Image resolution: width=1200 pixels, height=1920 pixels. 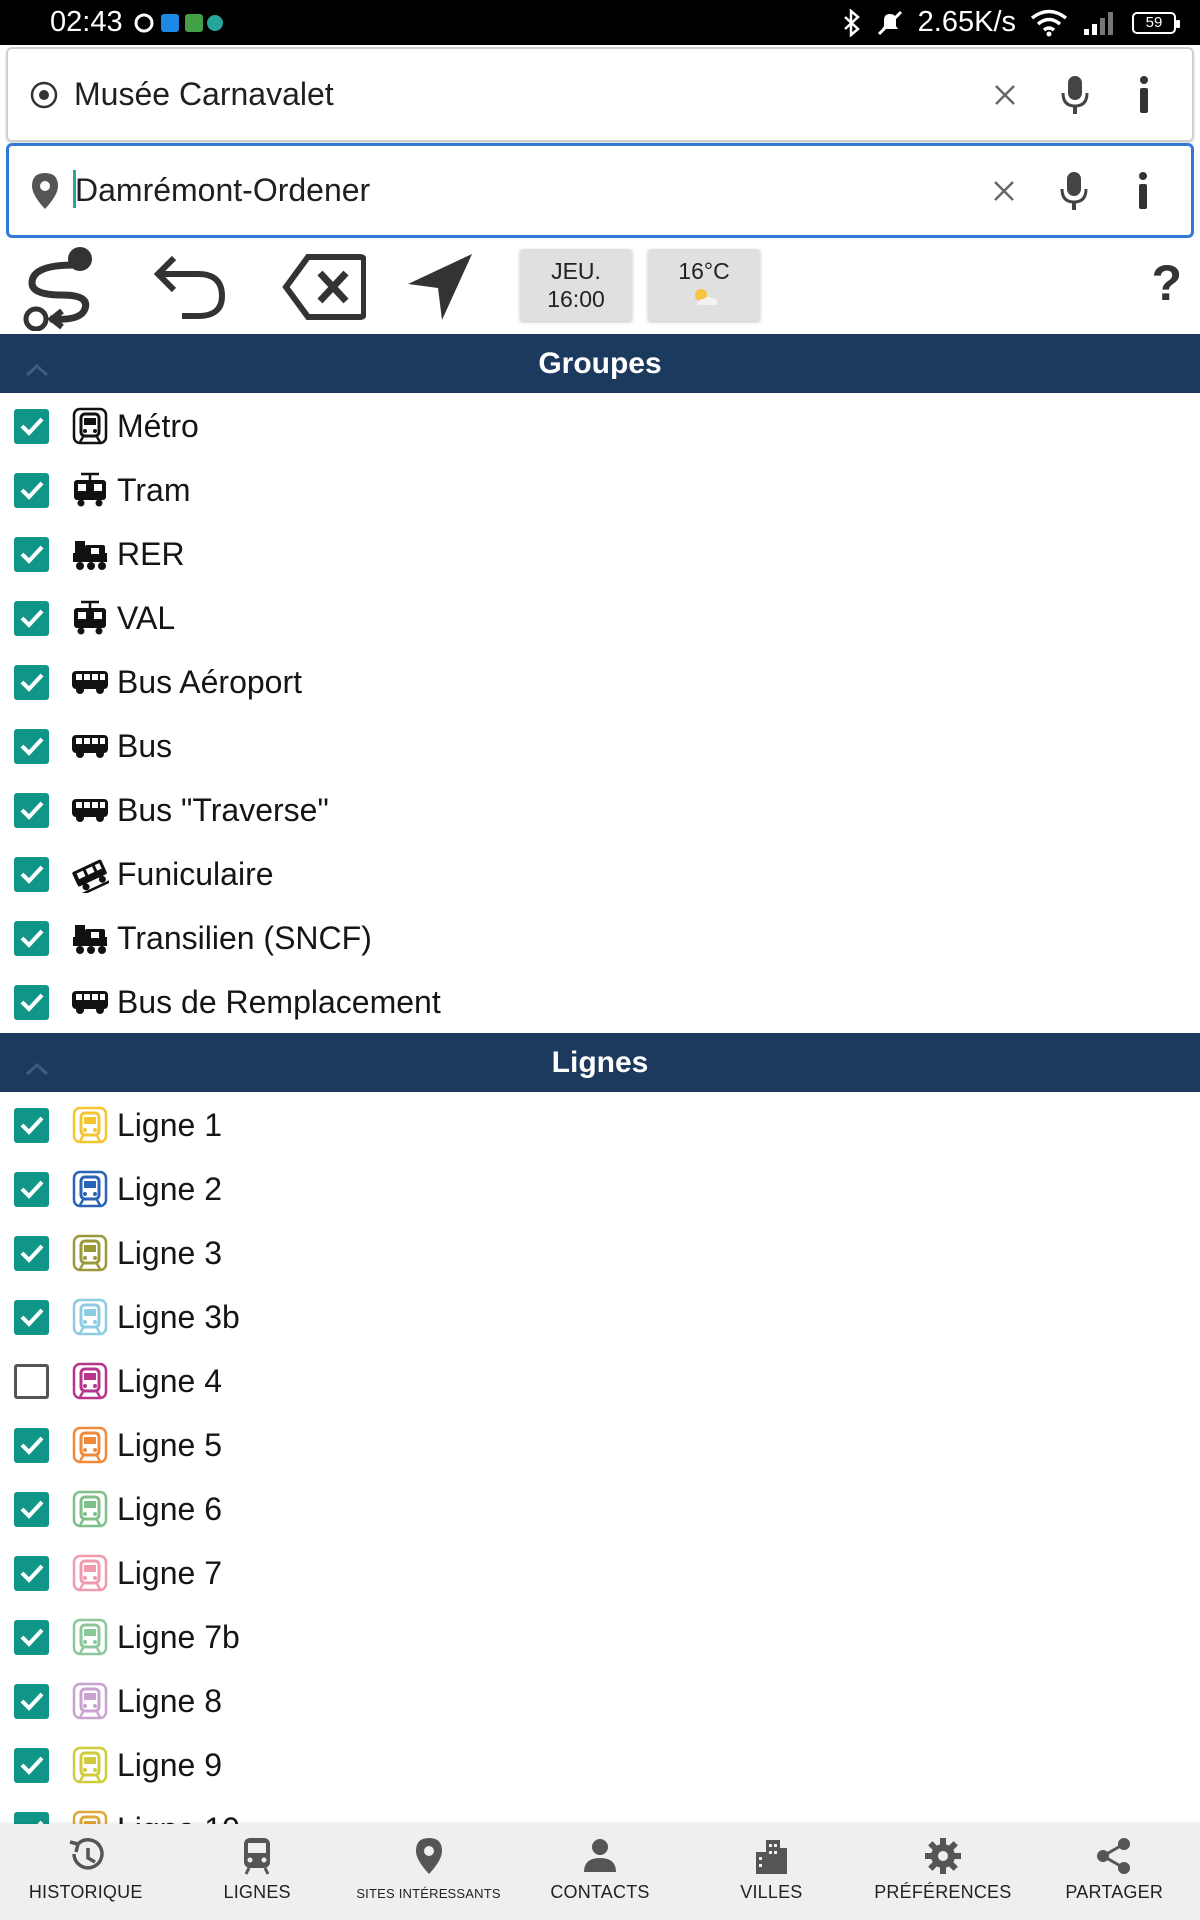 What do you see at coordinates (256, 1872) in the screenshot?
I see `nav-lignes: LIGNES` at bounding box center [256, 1872].